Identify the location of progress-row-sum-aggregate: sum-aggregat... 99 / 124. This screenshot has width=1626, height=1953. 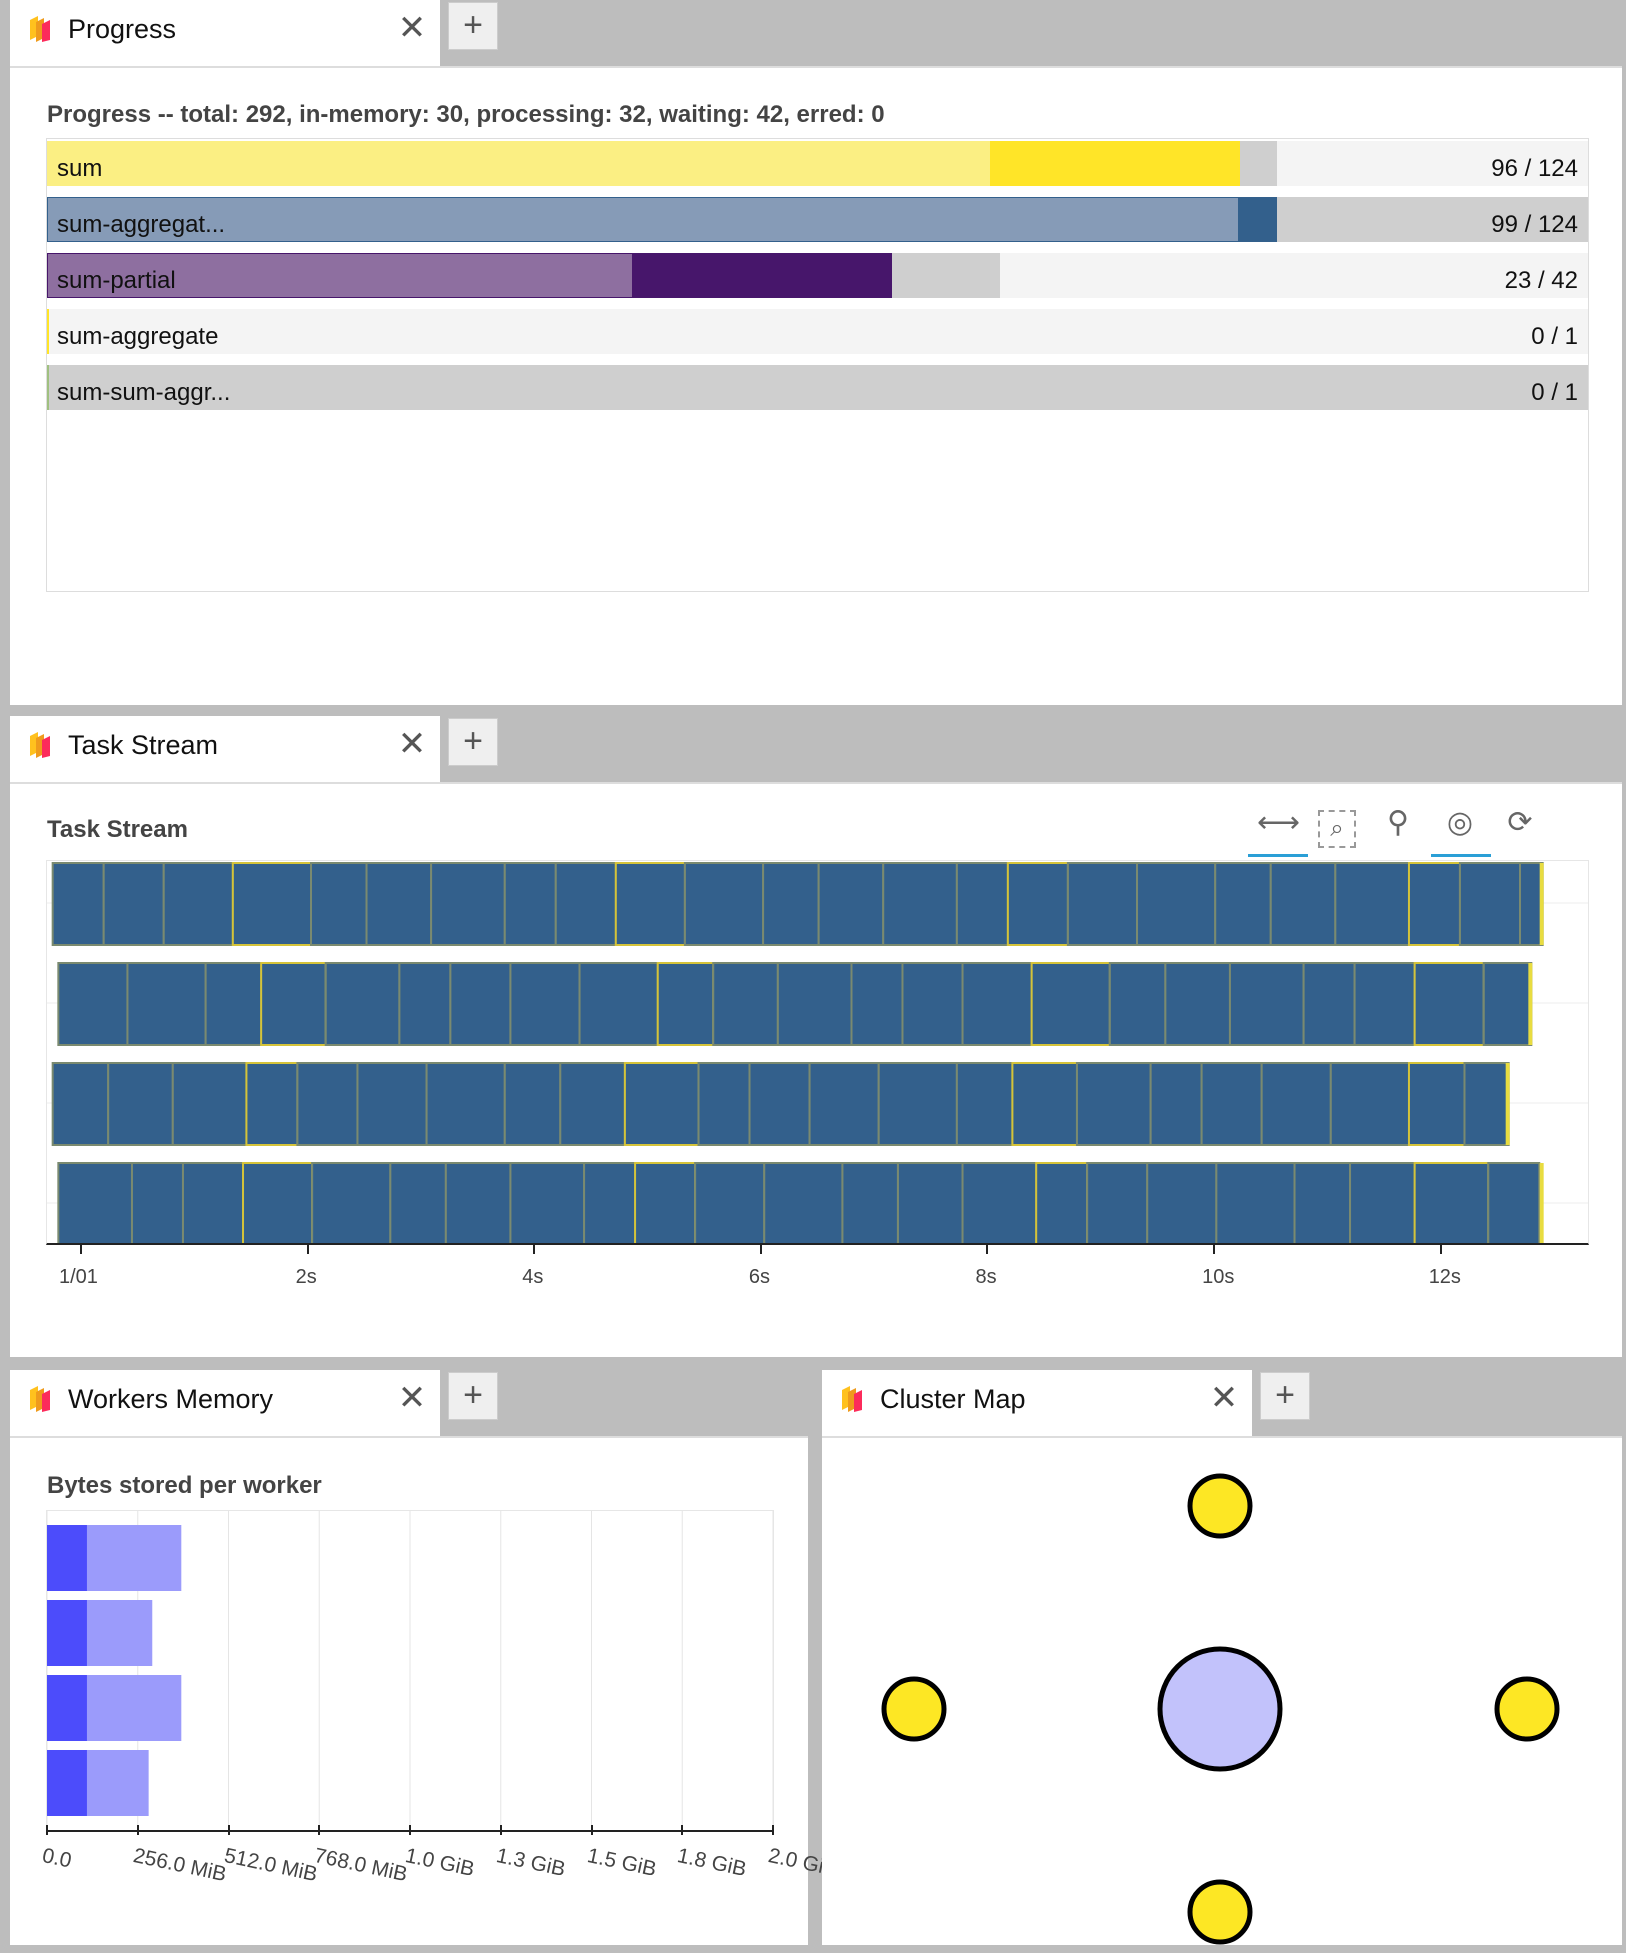
(817, 219).